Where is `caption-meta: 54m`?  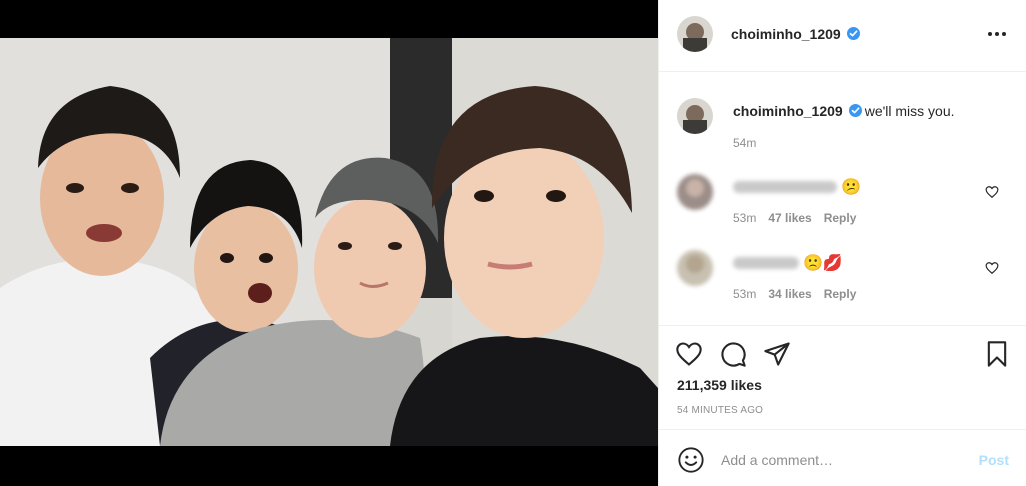 caption-meta: 54m is located at coordinates (750, 143).